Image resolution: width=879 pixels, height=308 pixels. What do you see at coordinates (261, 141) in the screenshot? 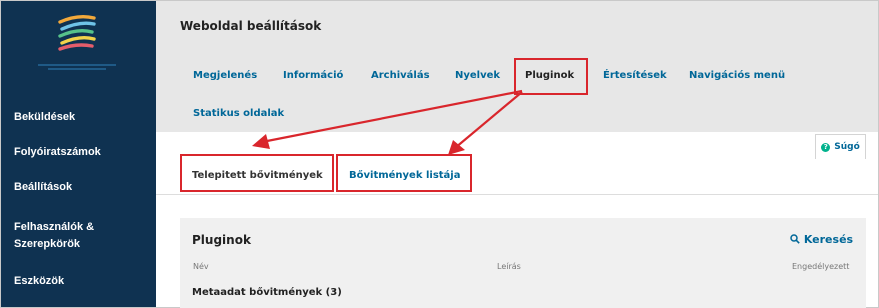
I see `arrowhead-installed` at bounding box center [261, 141].